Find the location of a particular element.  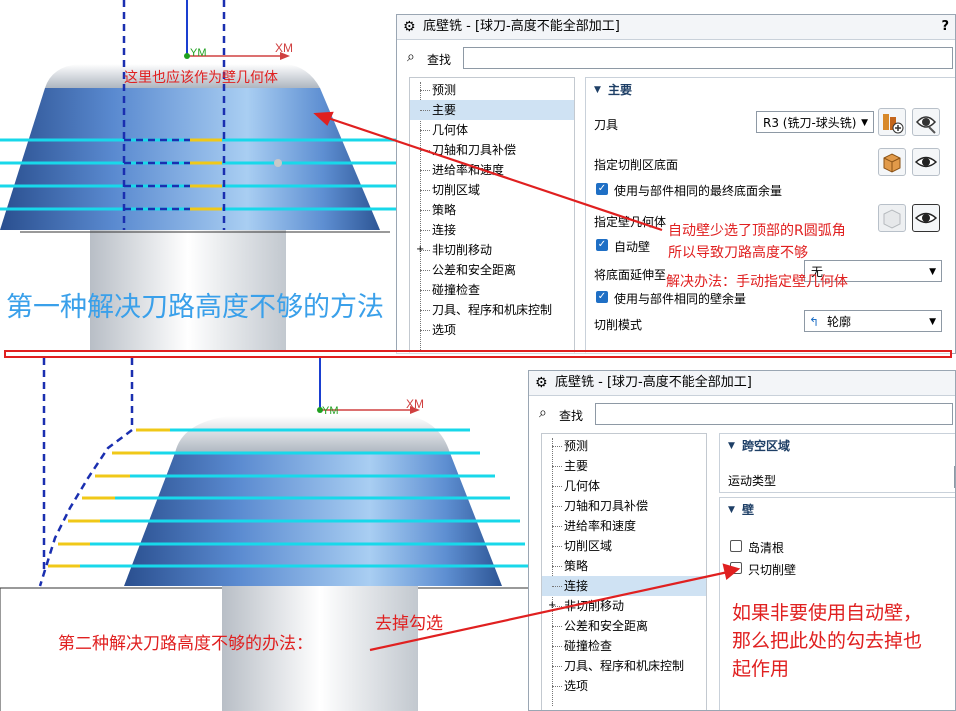

section-divider is located at coordinates (478, 354).